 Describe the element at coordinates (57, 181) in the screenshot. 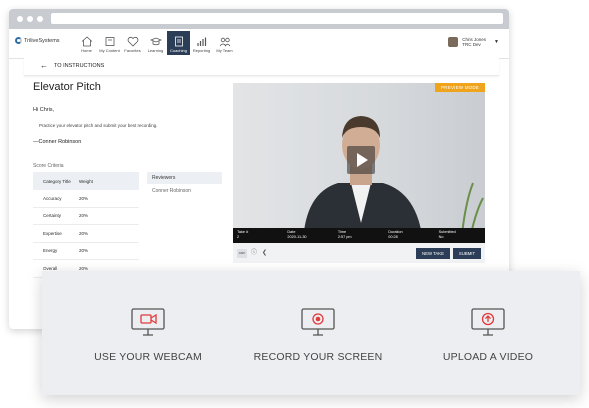

I see `column-header: Category Title` at that location.